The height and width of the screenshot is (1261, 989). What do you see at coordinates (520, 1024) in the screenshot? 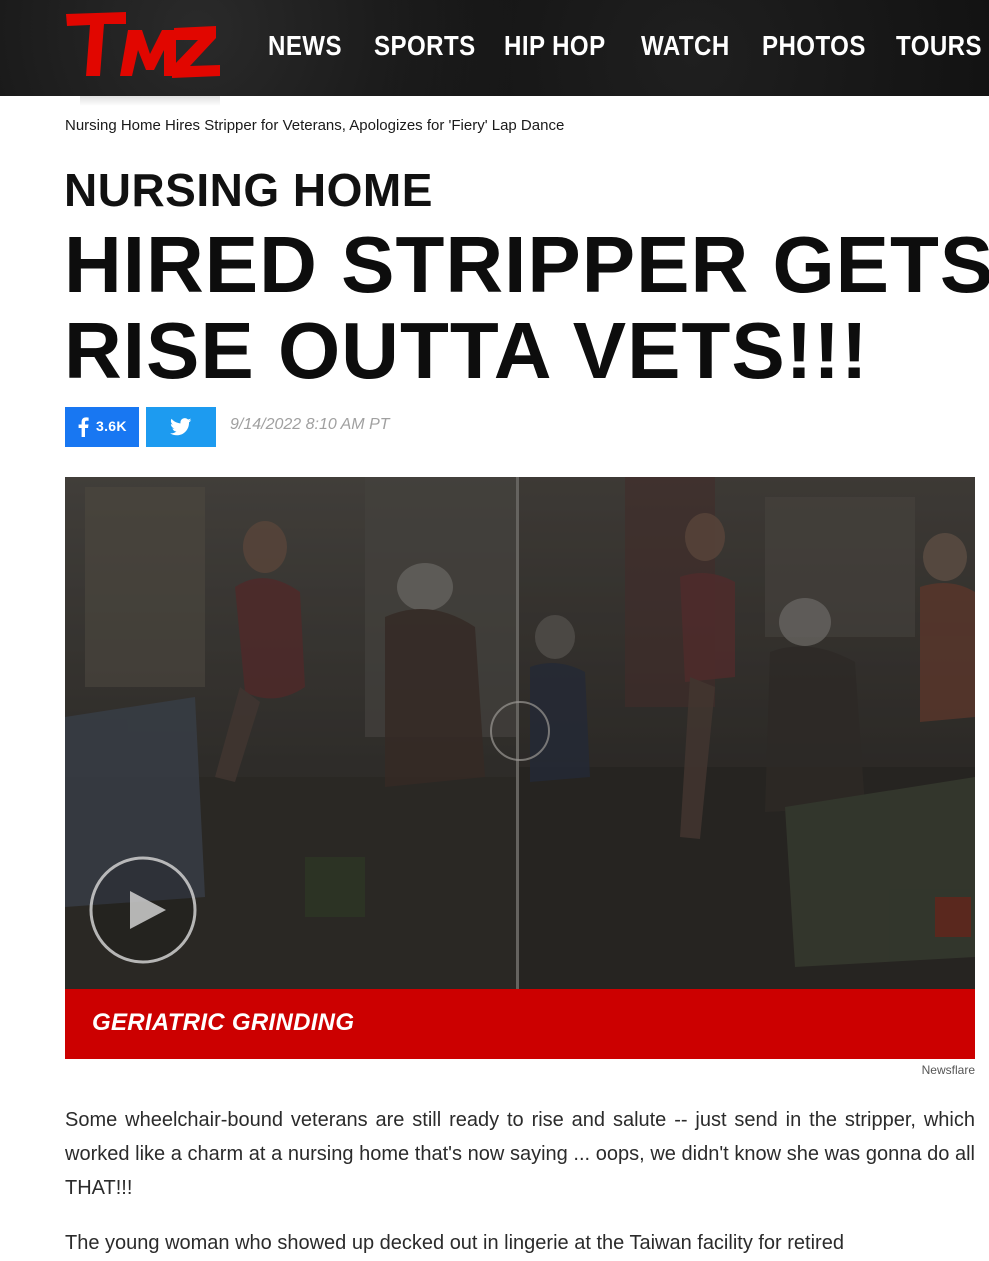
I see `video-caption-bar: GERIATRIC GRINDING` at bounding box center [520, 1024].